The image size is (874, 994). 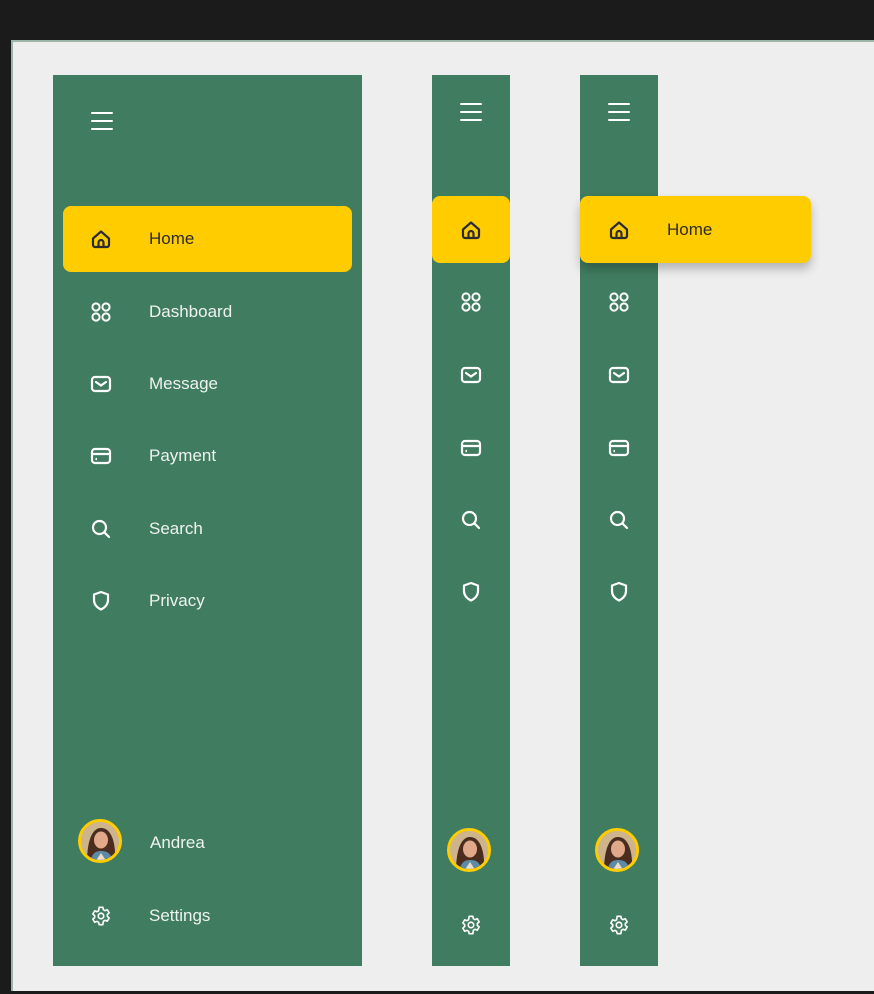 I want to click on sidebar-item-search: Search, so click(x=207, y=529).